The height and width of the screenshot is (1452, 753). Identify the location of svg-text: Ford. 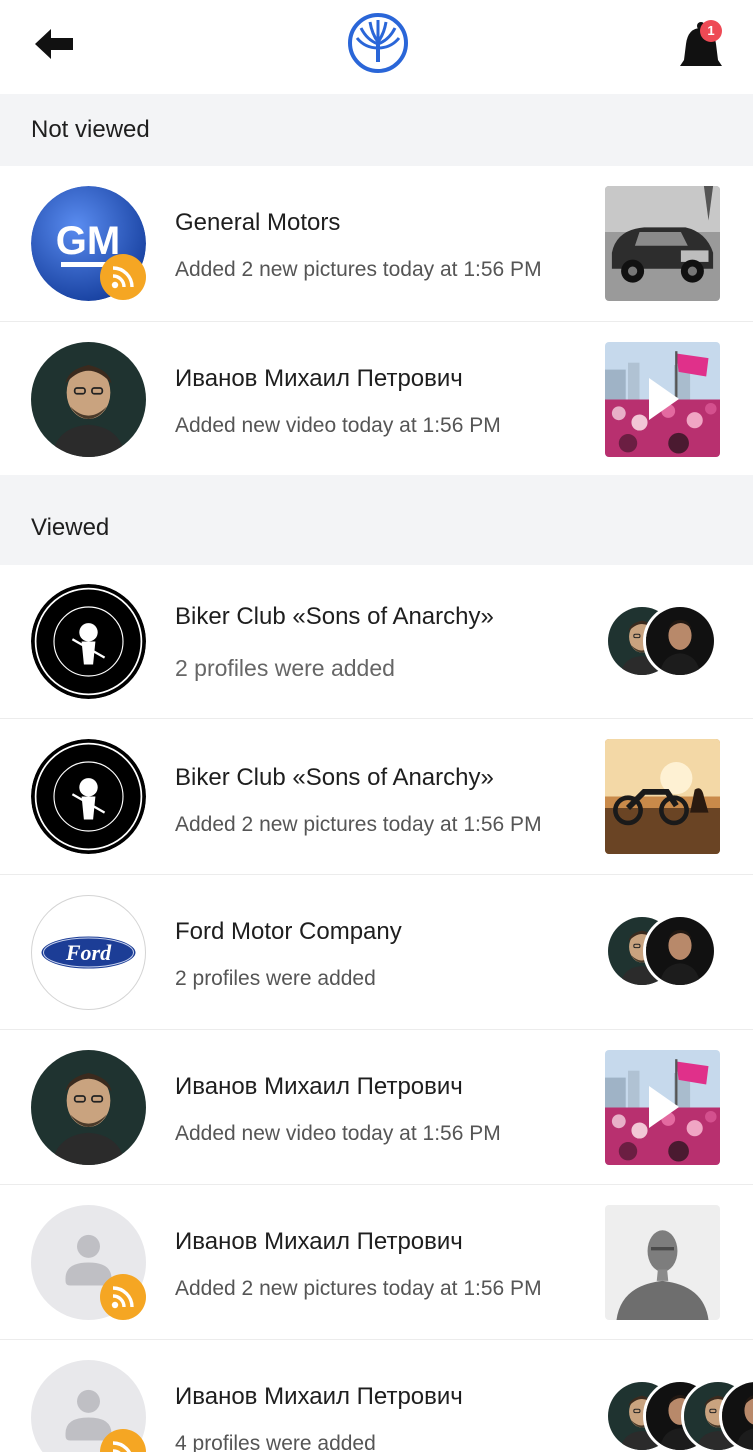
(88, 952).